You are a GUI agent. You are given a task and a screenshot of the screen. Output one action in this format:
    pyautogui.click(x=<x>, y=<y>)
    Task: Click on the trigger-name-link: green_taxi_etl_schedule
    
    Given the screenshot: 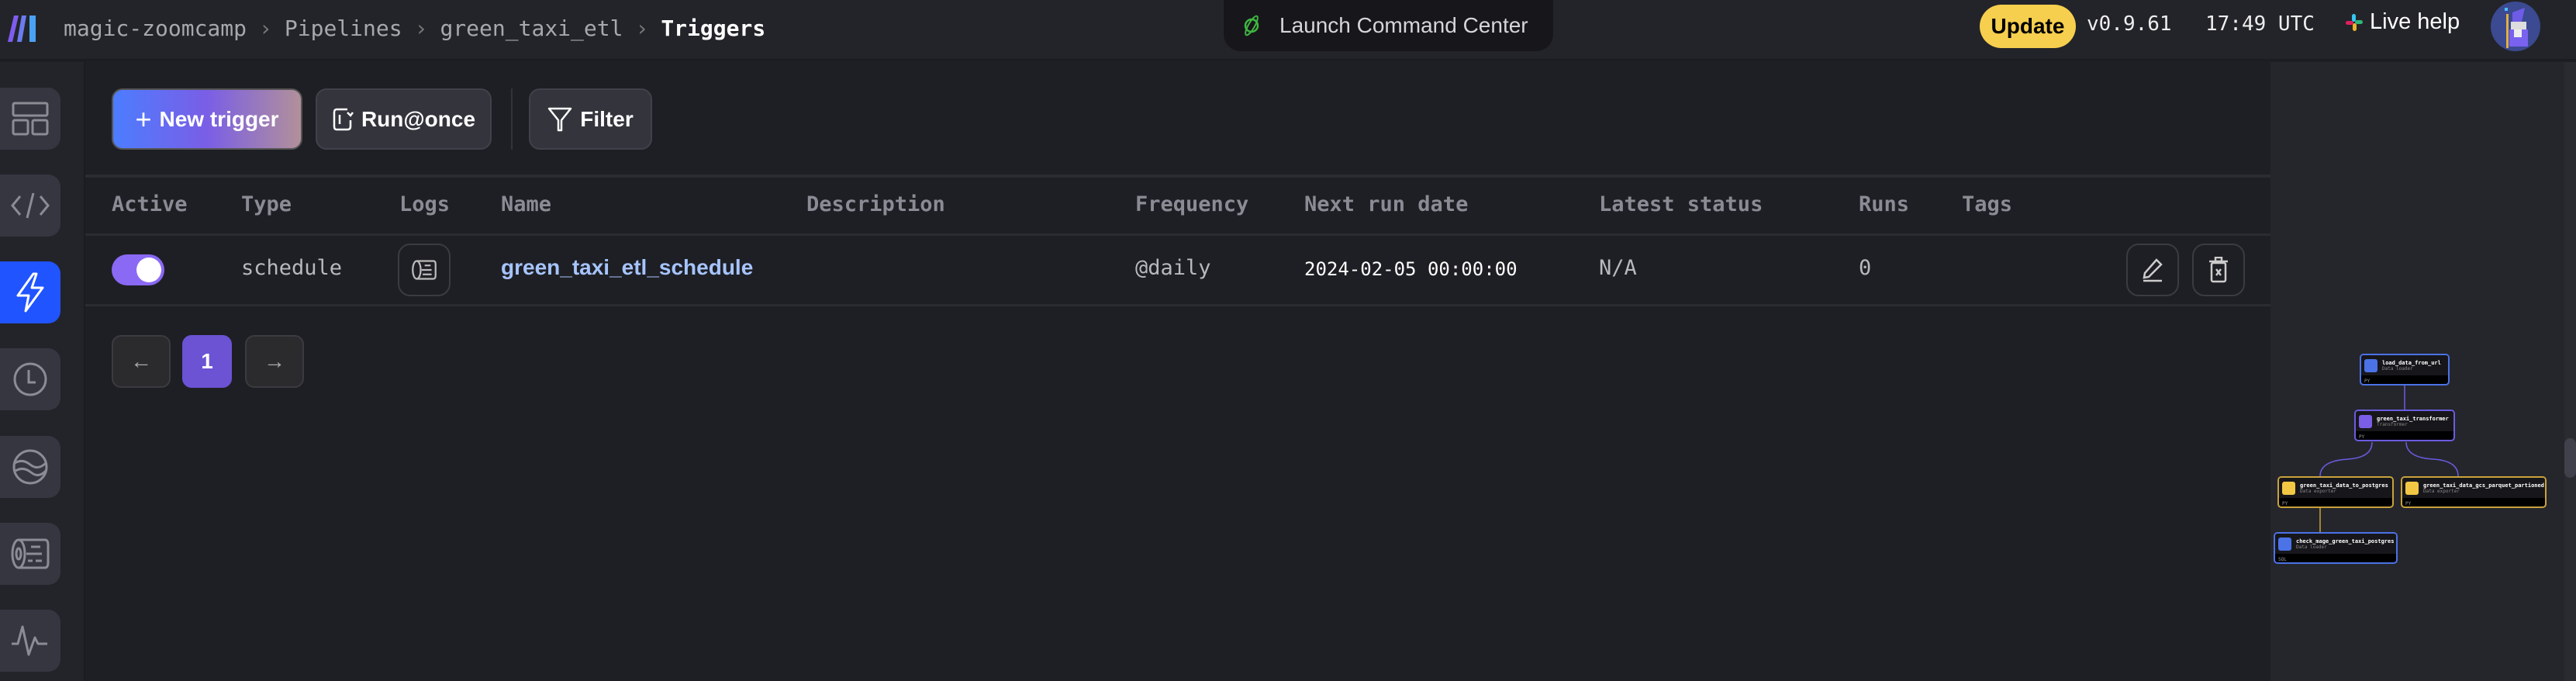 What is the action you would take?
    pyautogui.click(x=627, y=267)
    